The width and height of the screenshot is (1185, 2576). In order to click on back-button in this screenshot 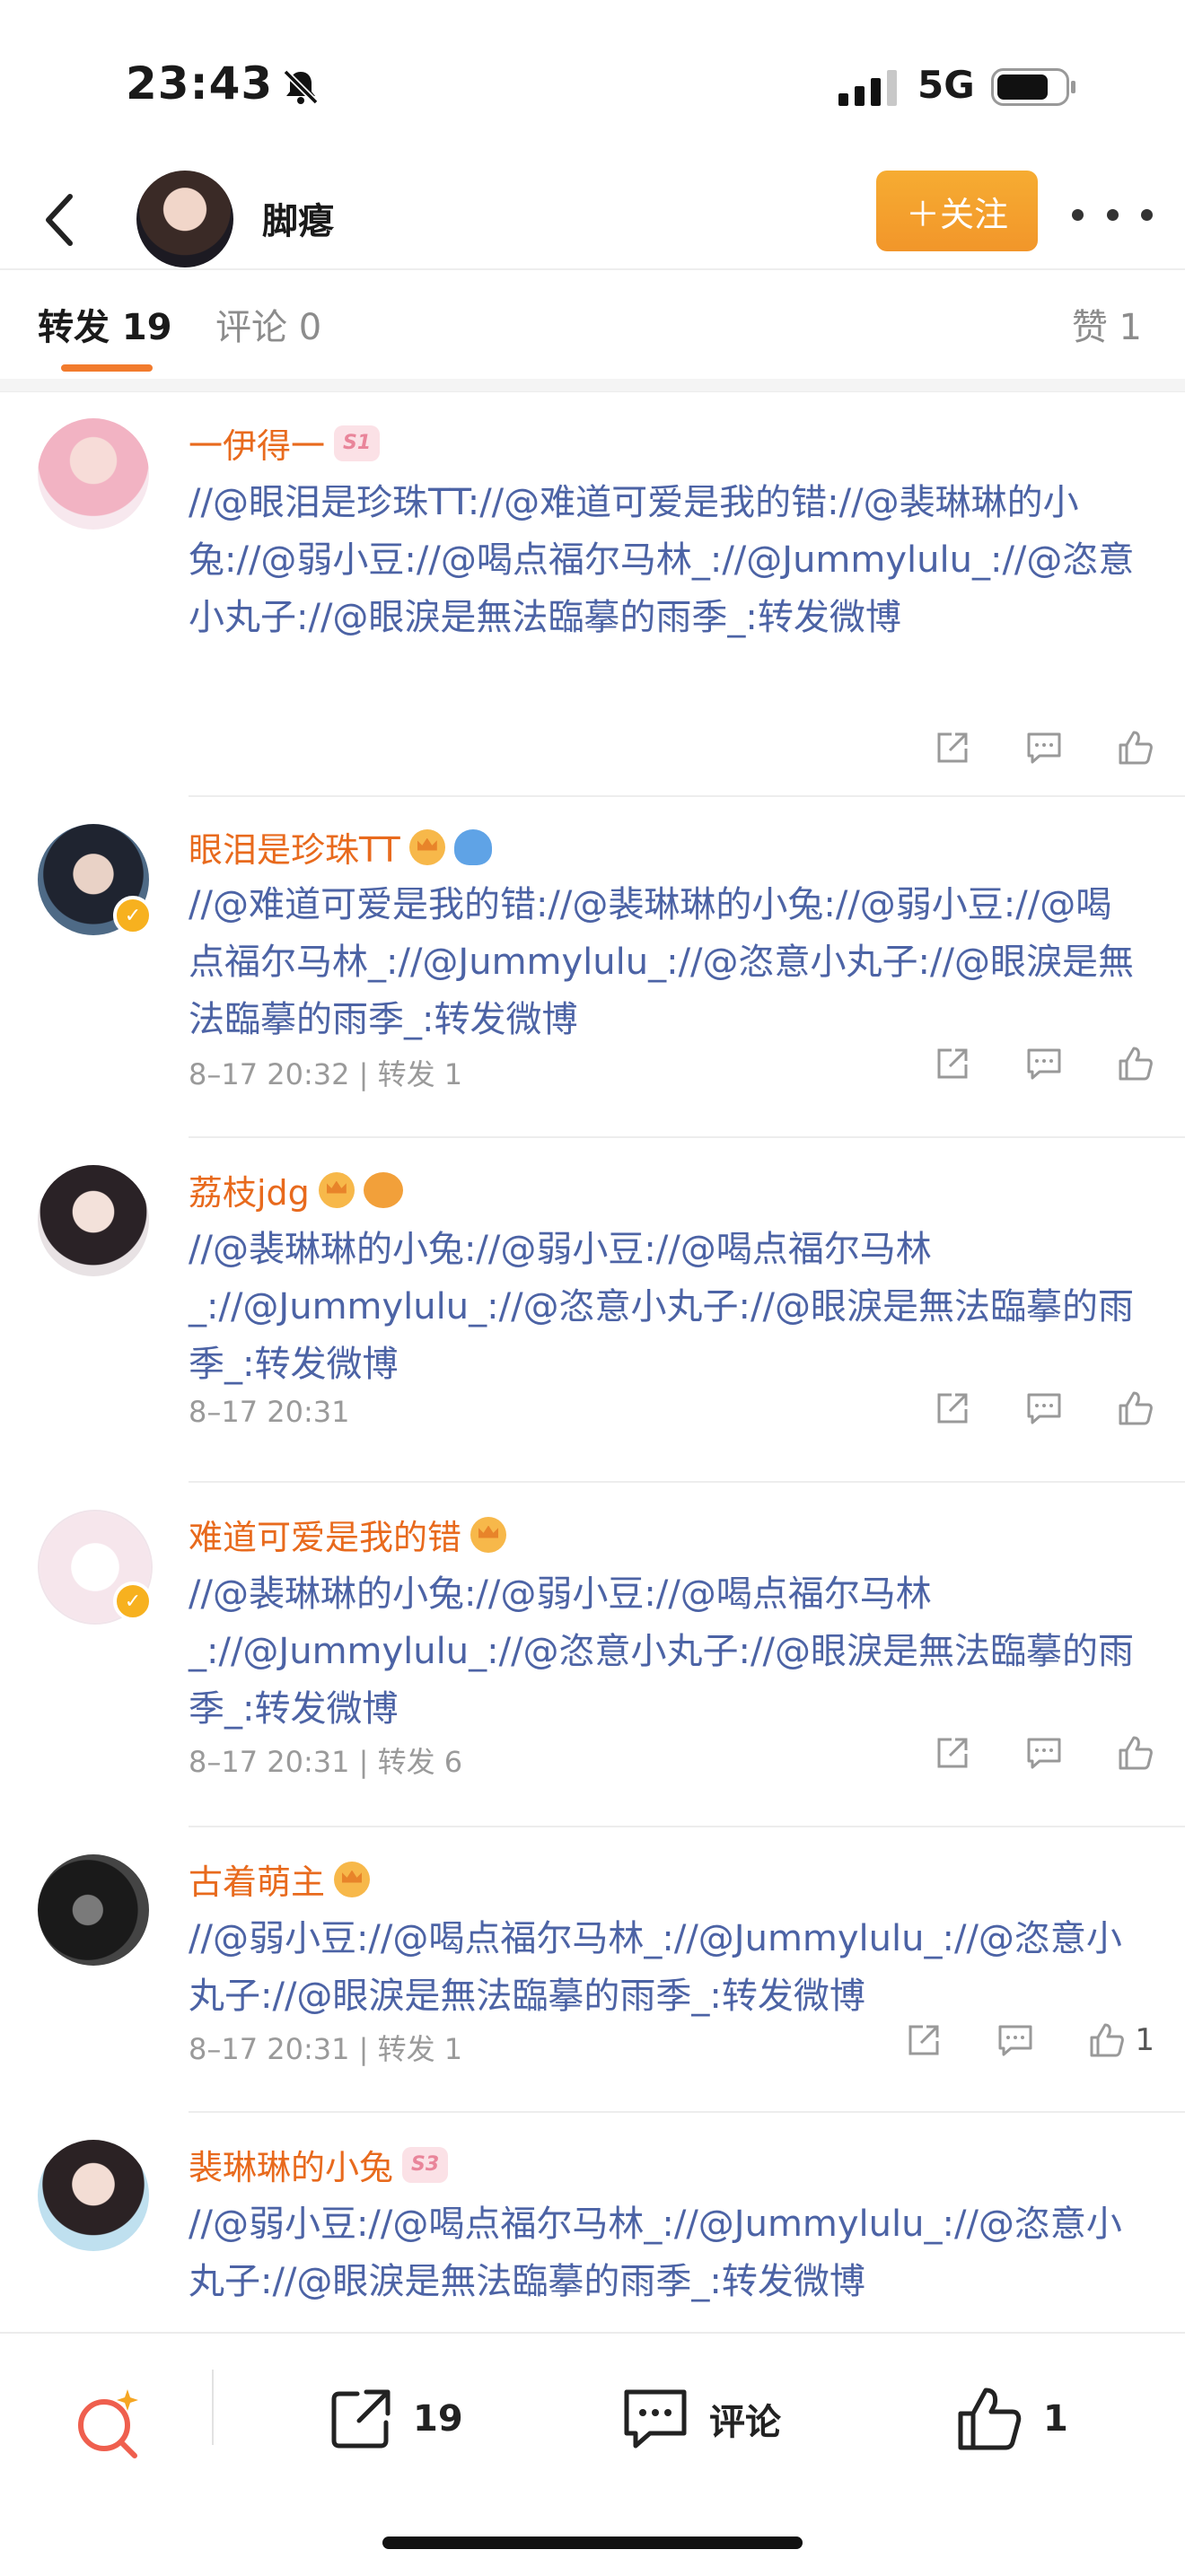, I will do `click(59, 220)`.